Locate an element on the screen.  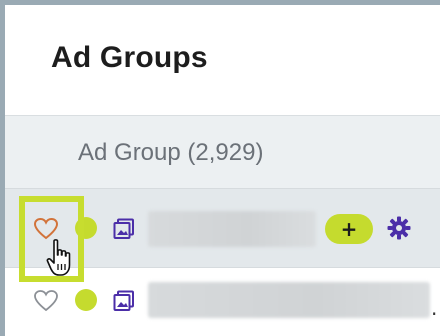
add-button: + is located at coordinates (349, 229).